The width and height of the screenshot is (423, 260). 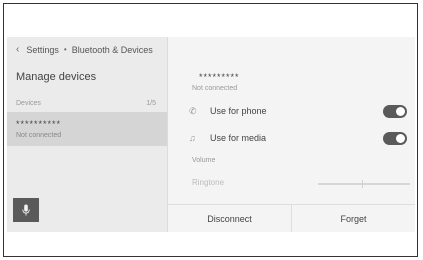 I want to click on device-list-item: ********** Not connected, so click(x=87, y=129).